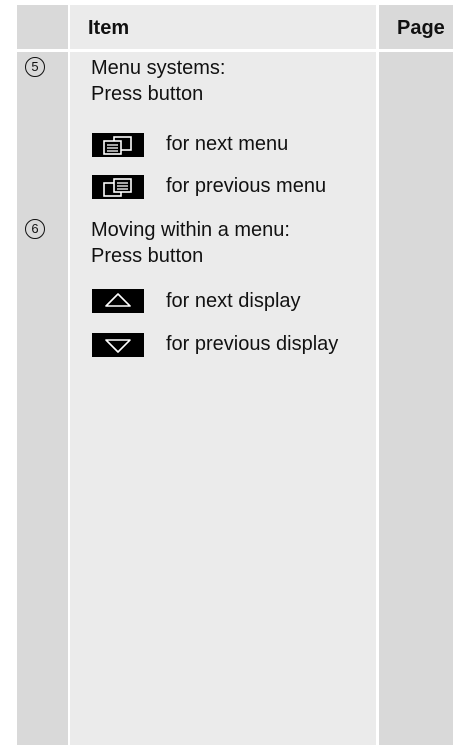  Describe the element at coordinates (147, 94) in the screenshot. I see `row-5-instruction: Press button` at that location.